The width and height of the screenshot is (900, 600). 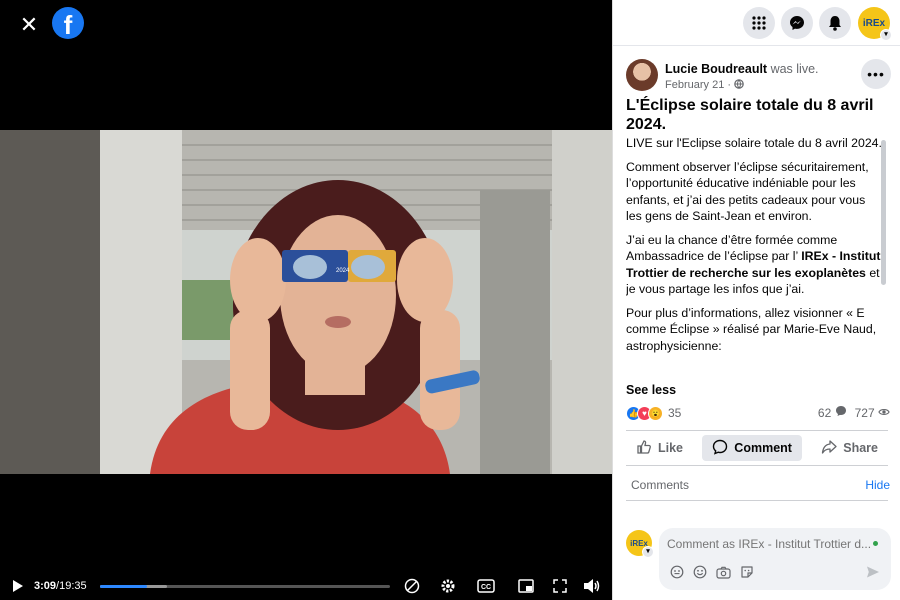 What do you see at coordinates (700, 572) in the screenshot?
I see `emoji-icon` at bounding box center [700, 572].